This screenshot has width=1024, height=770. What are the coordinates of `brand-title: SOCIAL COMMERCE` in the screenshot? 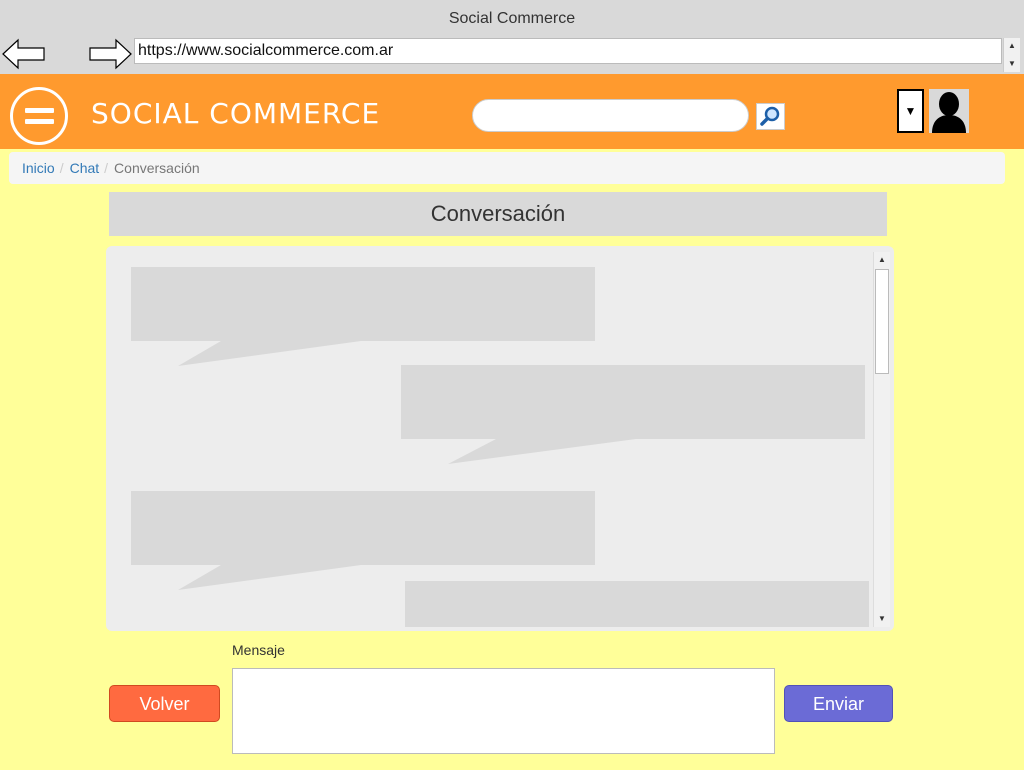 It's located at (236, 113).